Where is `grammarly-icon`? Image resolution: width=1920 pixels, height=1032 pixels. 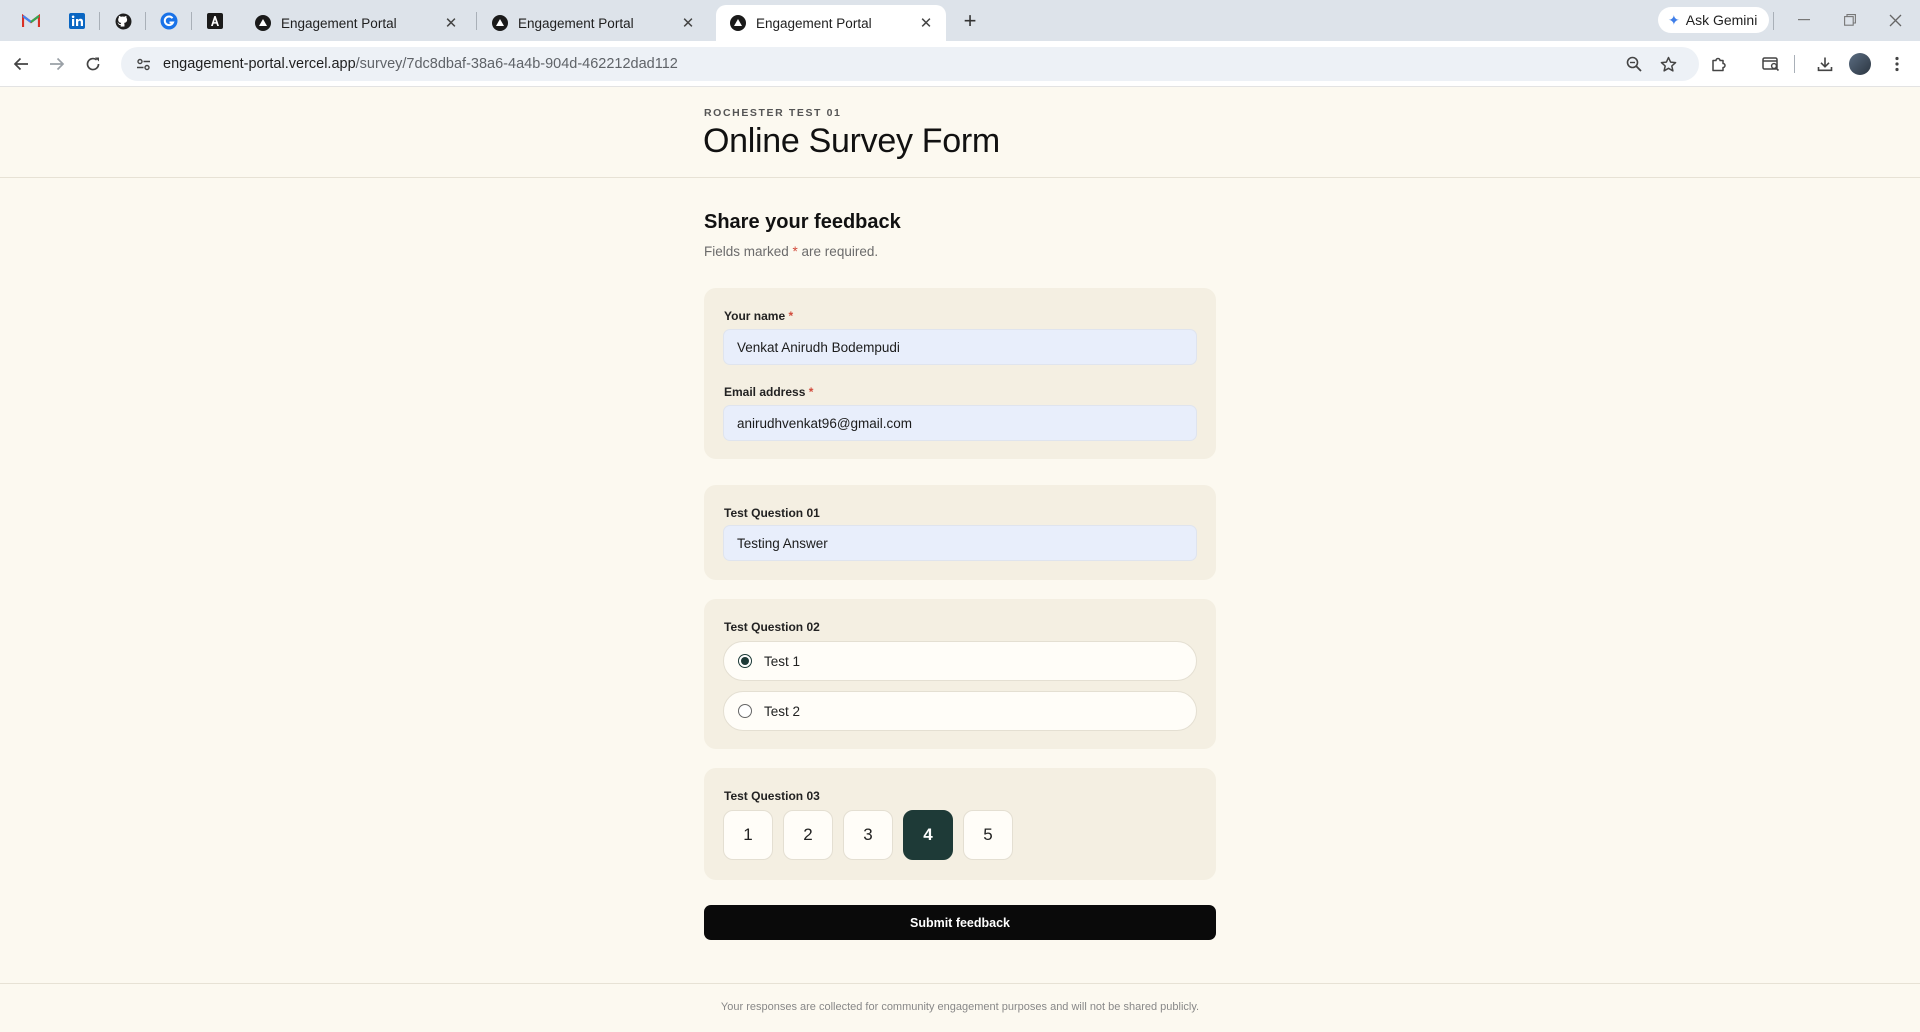
grammarly-icon is located at coordinates (169, 21).